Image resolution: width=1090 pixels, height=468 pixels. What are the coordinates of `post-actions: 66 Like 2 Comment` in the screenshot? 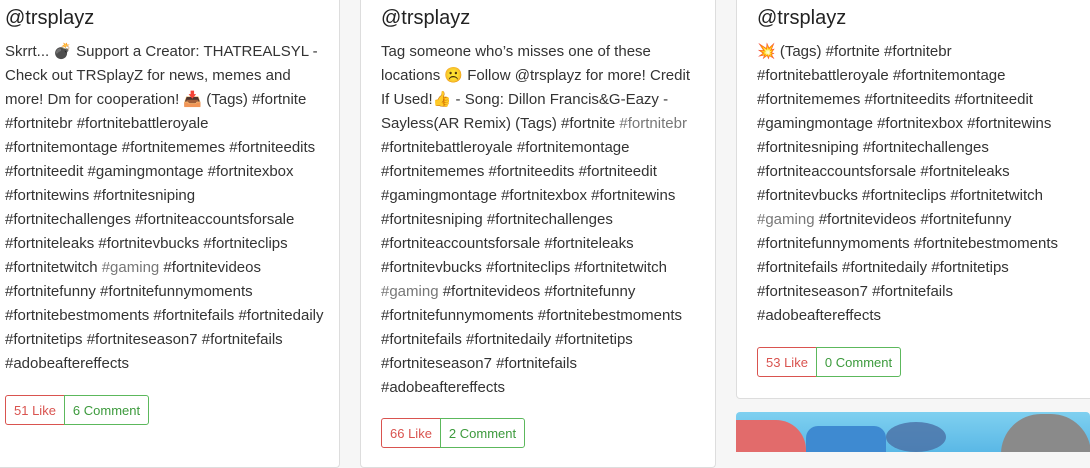 It's located at (453, 433).